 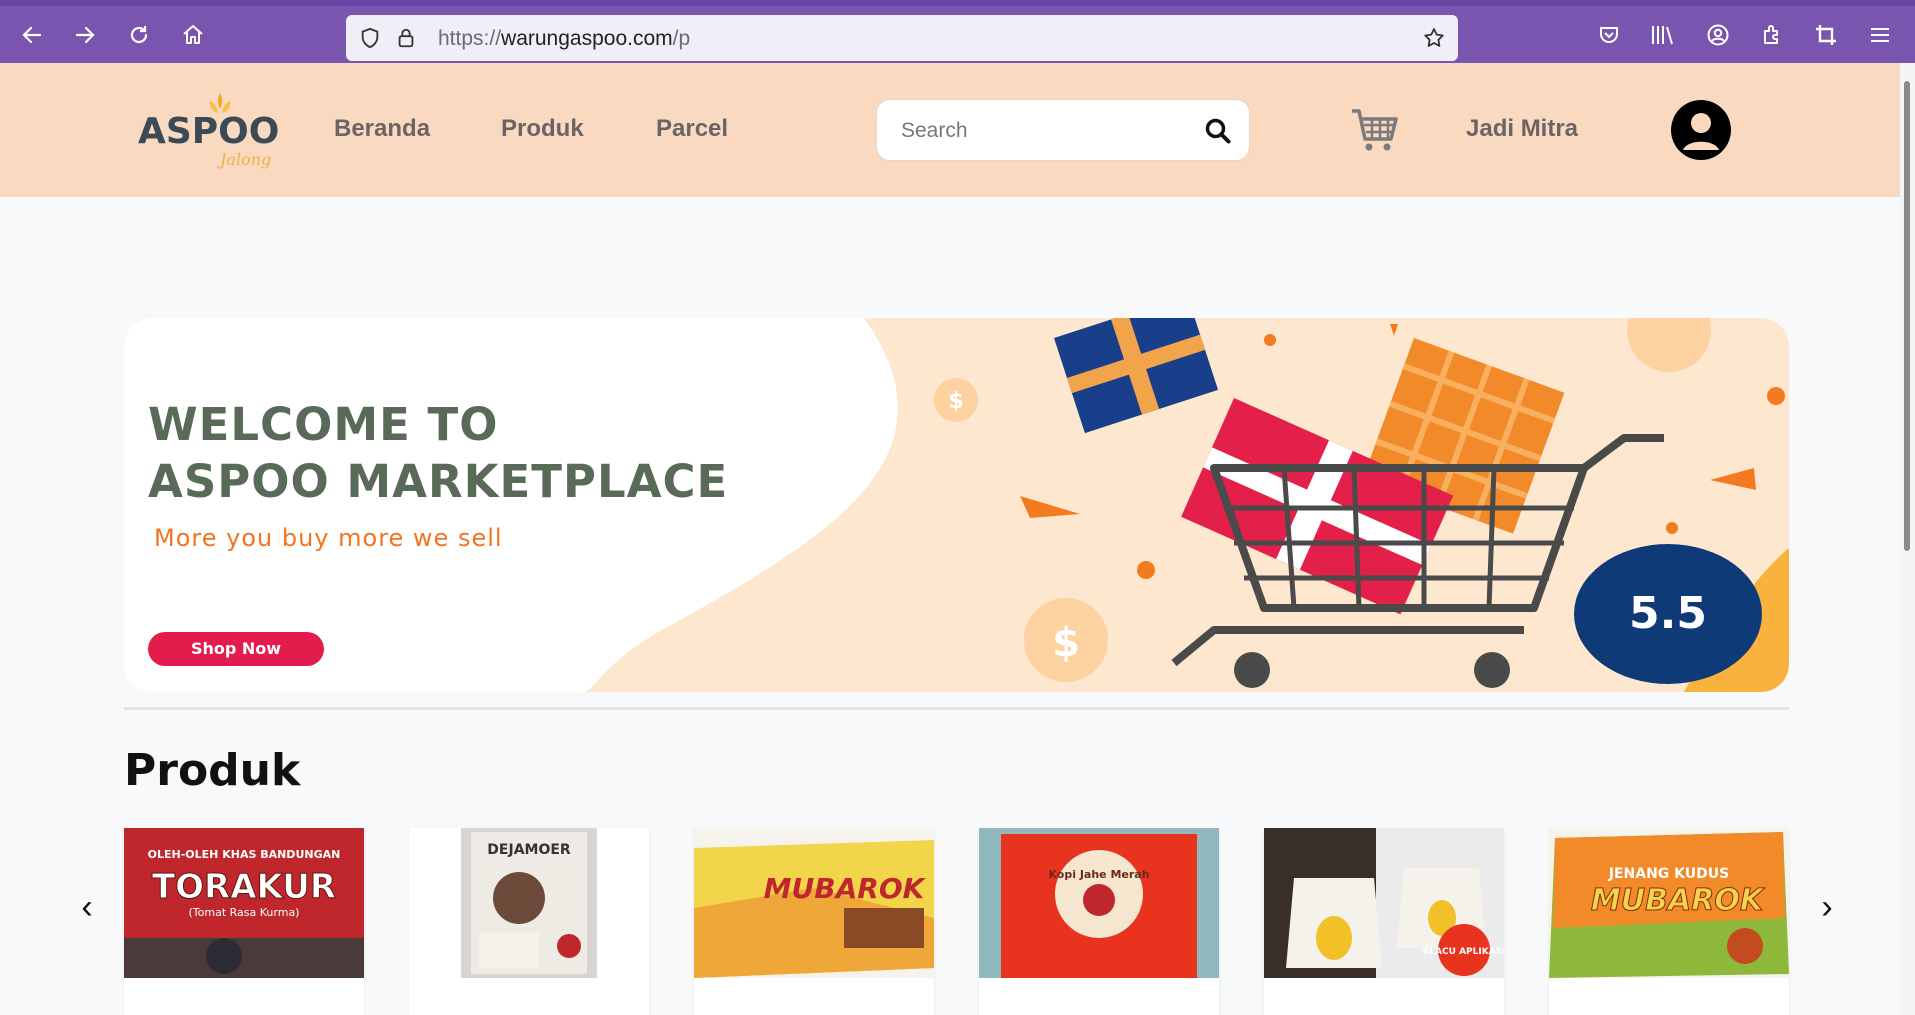 I want to click on nav-produk: Produk, so click(x=542, y=129).